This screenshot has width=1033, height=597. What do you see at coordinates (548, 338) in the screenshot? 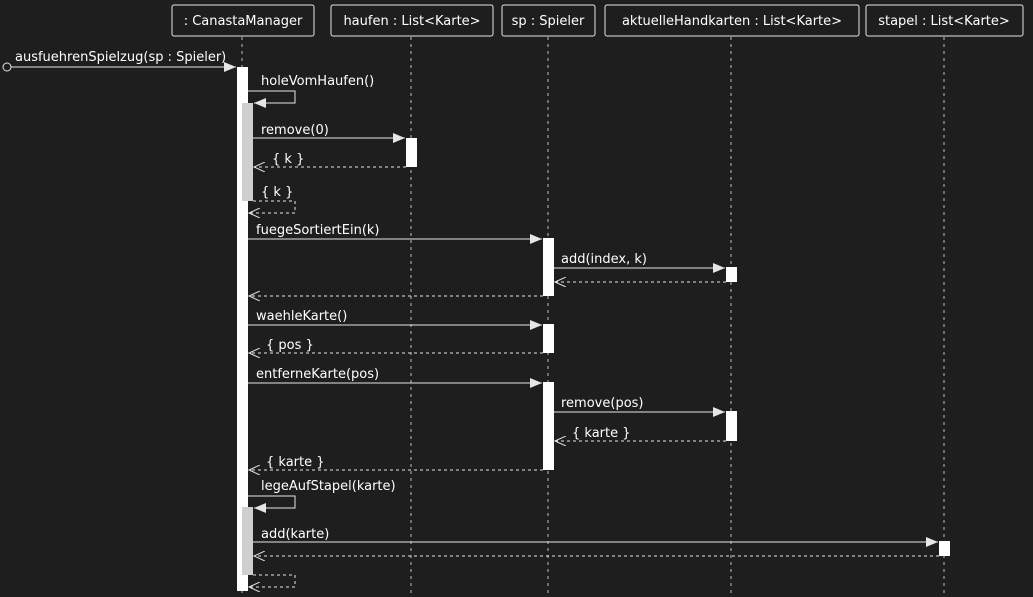
I see `activation-bar-spieler-waehlen` at bounding box center [548, 338].